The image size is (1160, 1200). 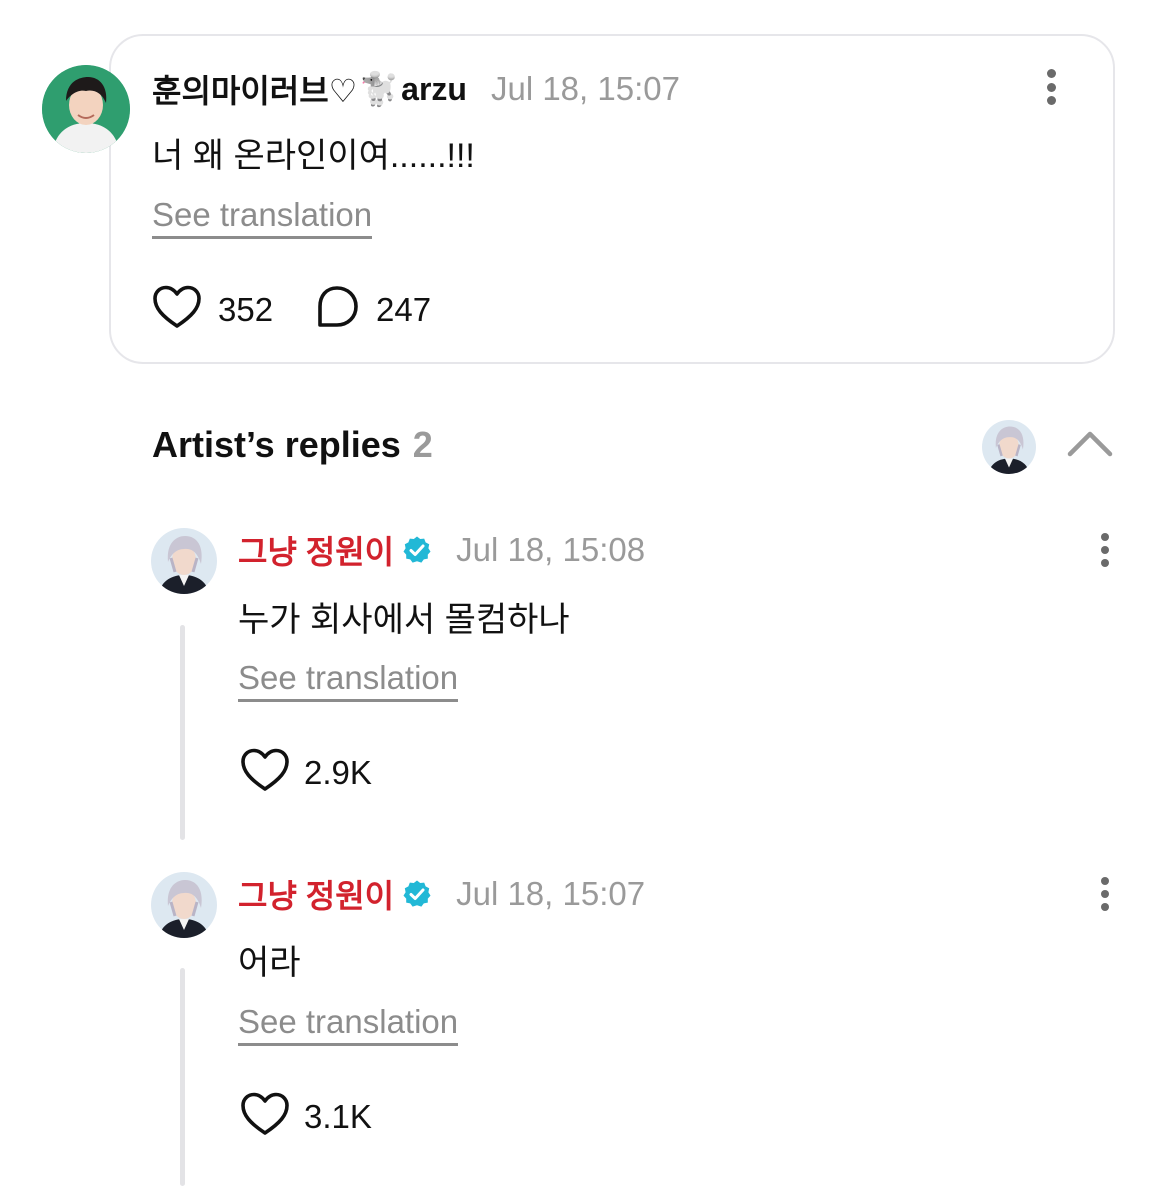 What do you see at coordinates (86, 109) in the screenshot?
I see `post-author-avatar` at bounding box center [86, 109].